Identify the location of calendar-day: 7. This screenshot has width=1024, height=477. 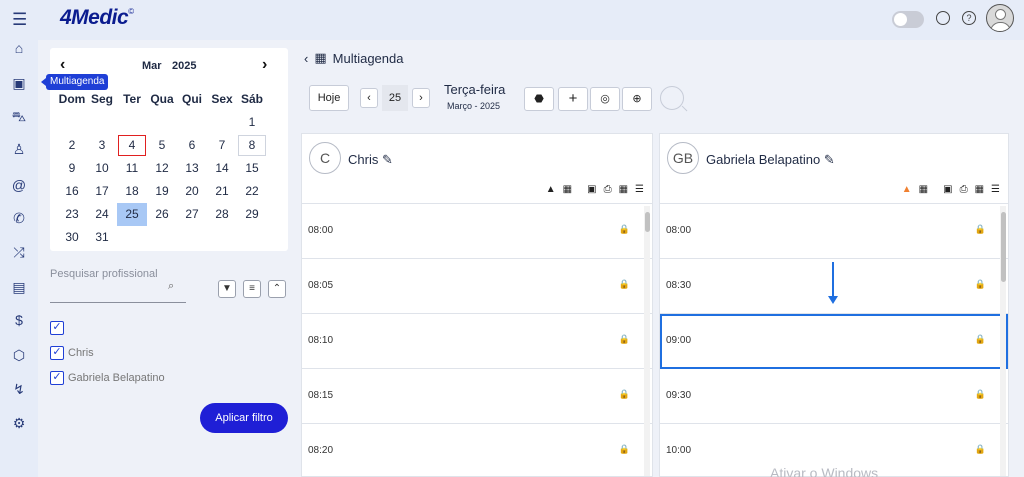
(222, 145).